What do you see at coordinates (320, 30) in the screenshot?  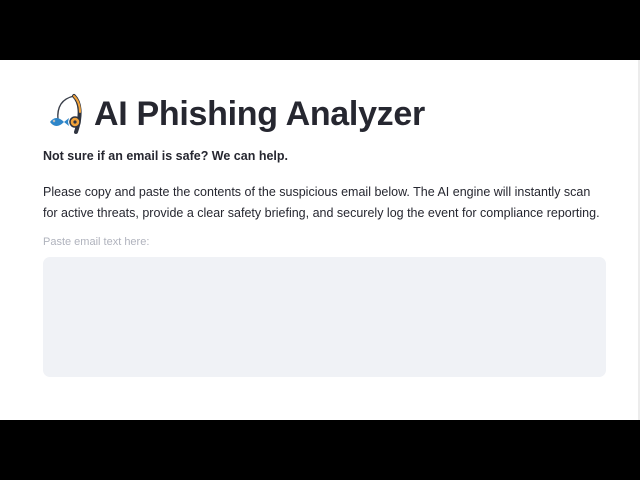 I see `letterbox-top` at bounding box center [320, 30].